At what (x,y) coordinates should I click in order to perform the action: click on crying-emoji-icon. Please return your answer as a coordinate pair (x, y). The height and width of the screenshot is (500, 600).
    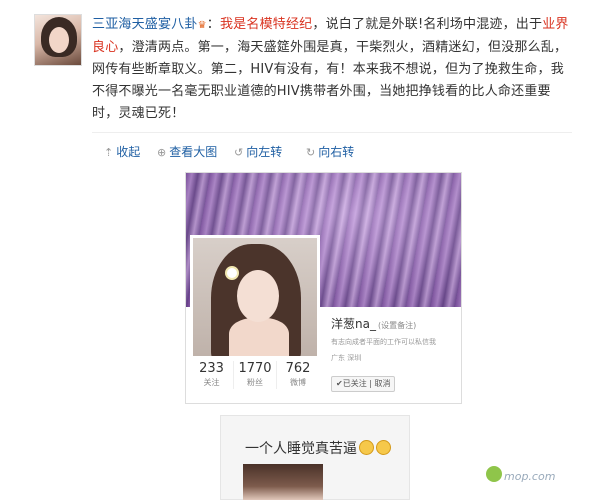
    Looking at the image, I should click on (366, 447).